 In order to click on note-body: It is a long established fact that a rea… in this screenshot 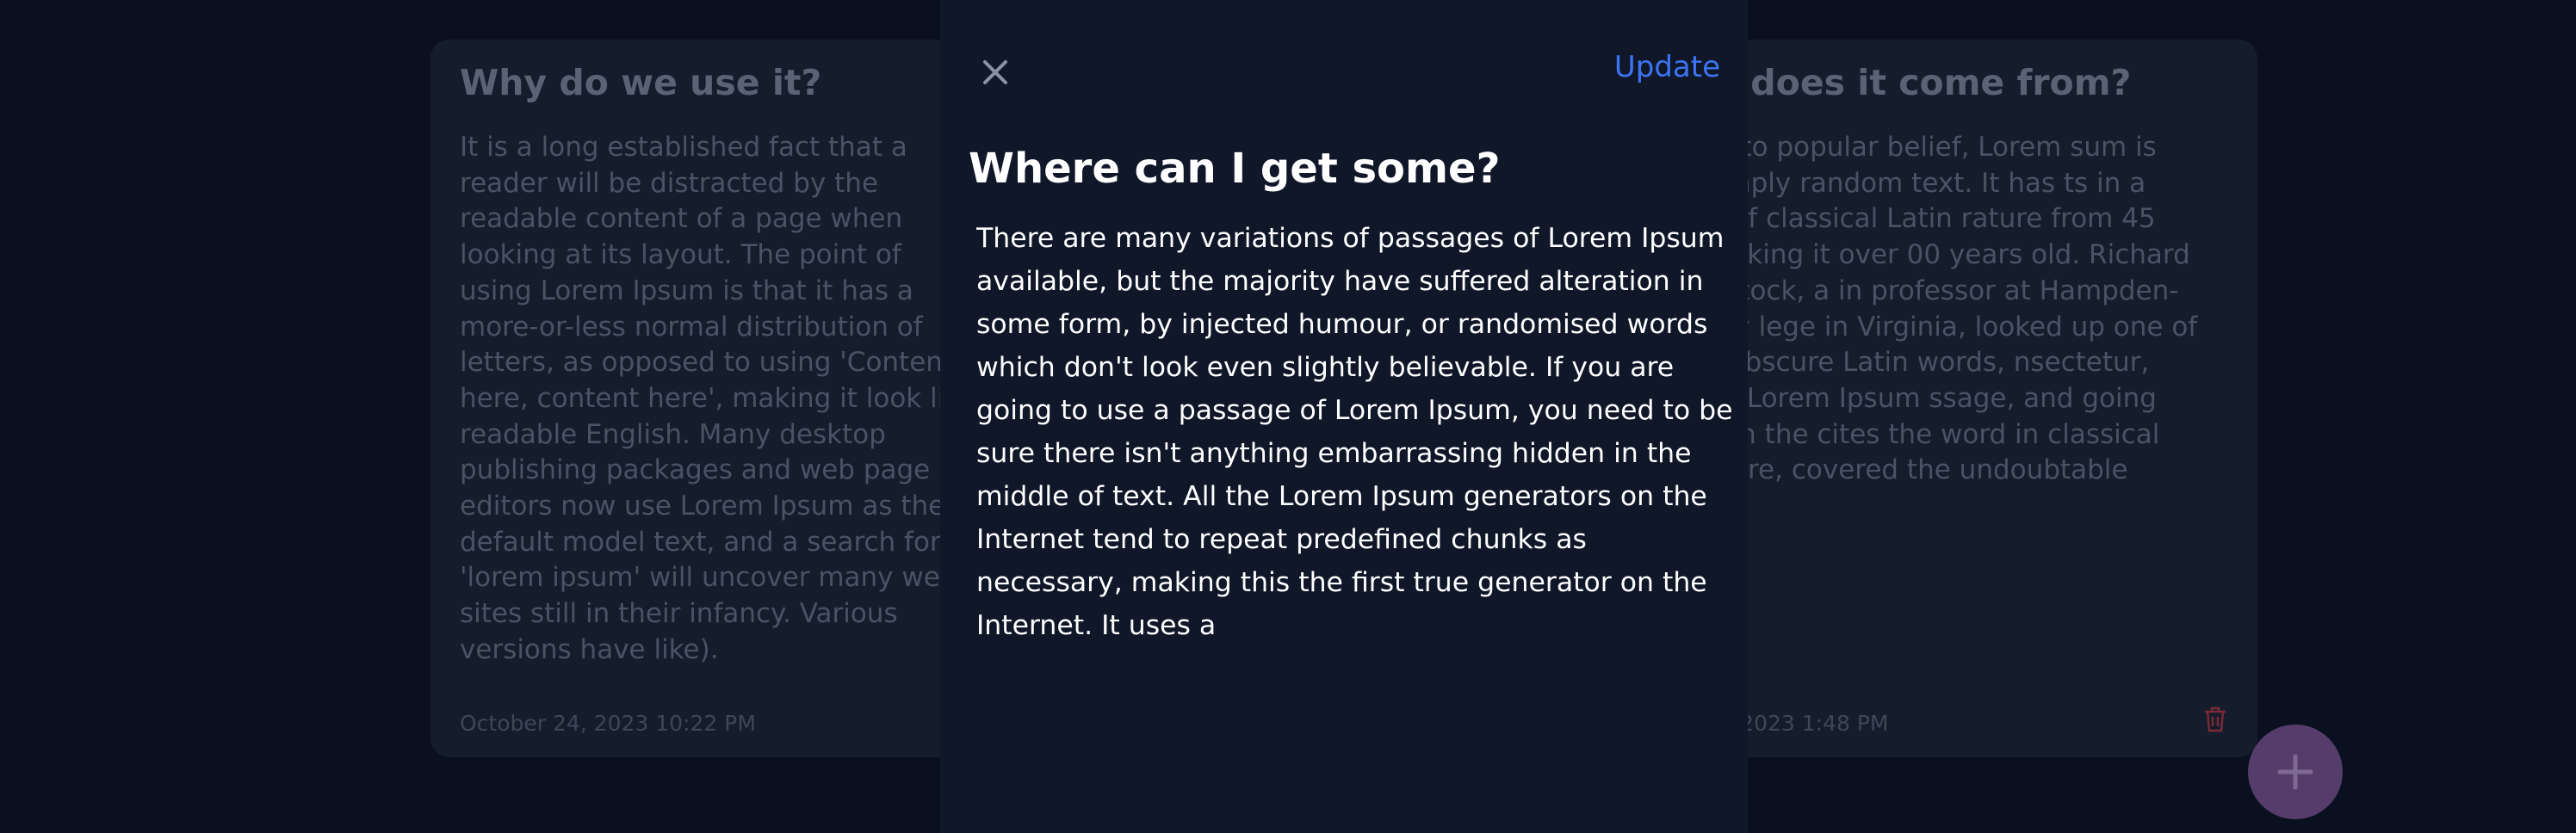, I will do `click(718, 398)`.